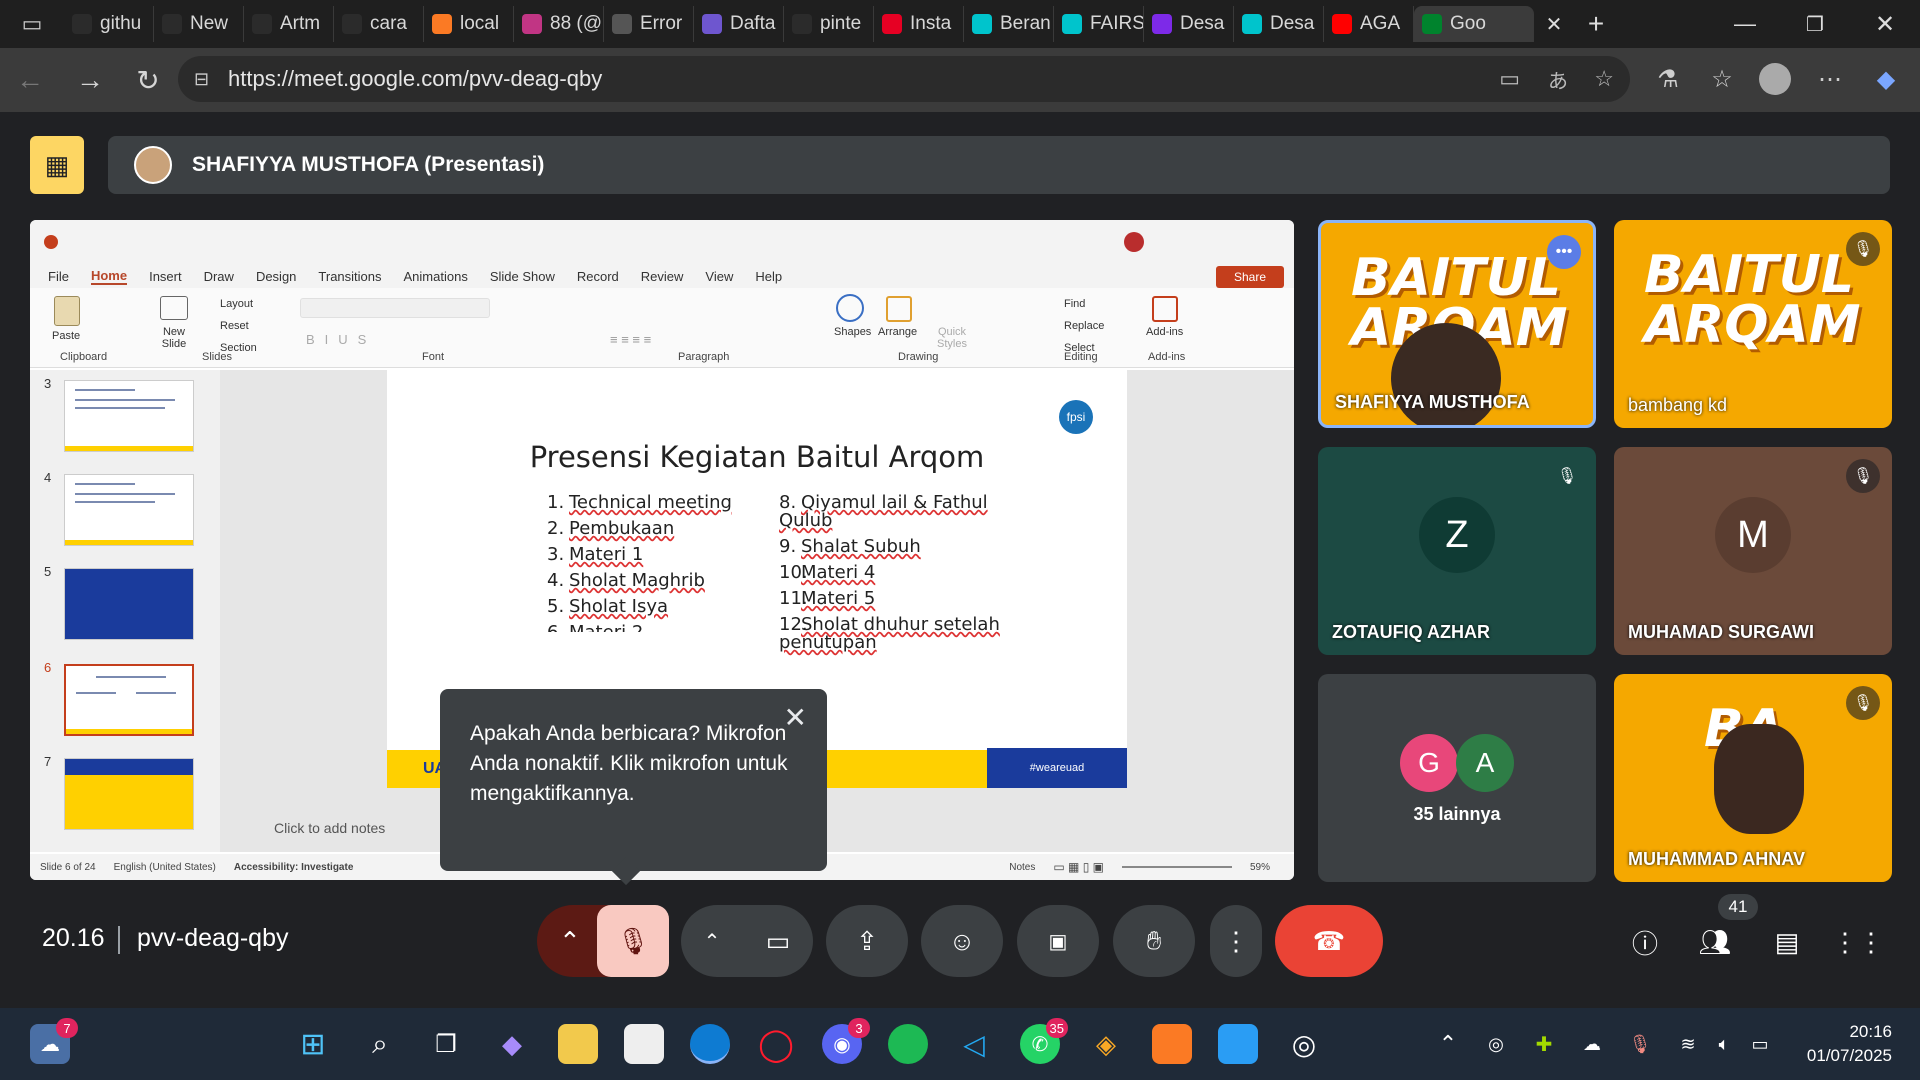 Image resolution: width=1920 pixels, height=1080 pixels. Describe the element at coordinates (633, 941) in the screenshot. I see `mic-toggle-button: 🎙︎` at that location.